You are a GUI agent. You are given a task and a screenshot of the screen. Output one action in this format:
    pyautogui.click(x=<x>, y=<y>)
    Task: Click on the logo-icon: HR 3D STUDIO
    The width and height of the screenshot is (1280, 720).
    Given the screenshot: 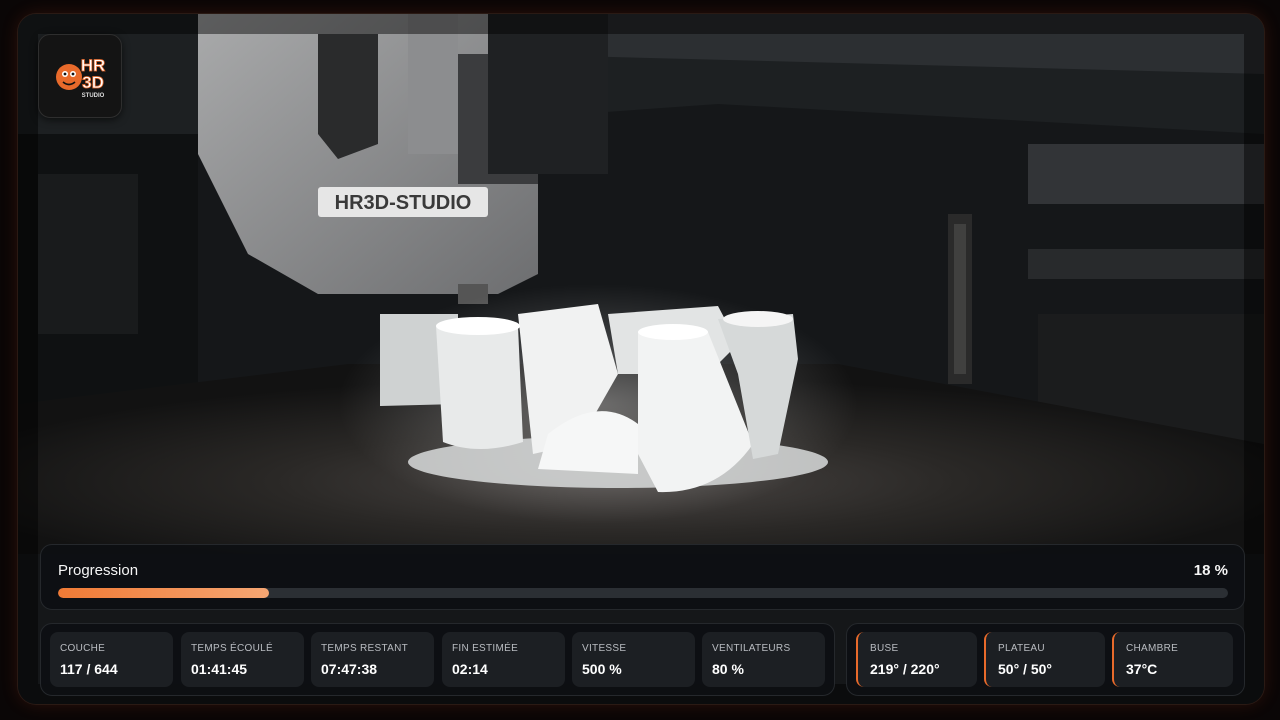 What is the action you would take?
    pyautogui.click(x=81, y=77)
    